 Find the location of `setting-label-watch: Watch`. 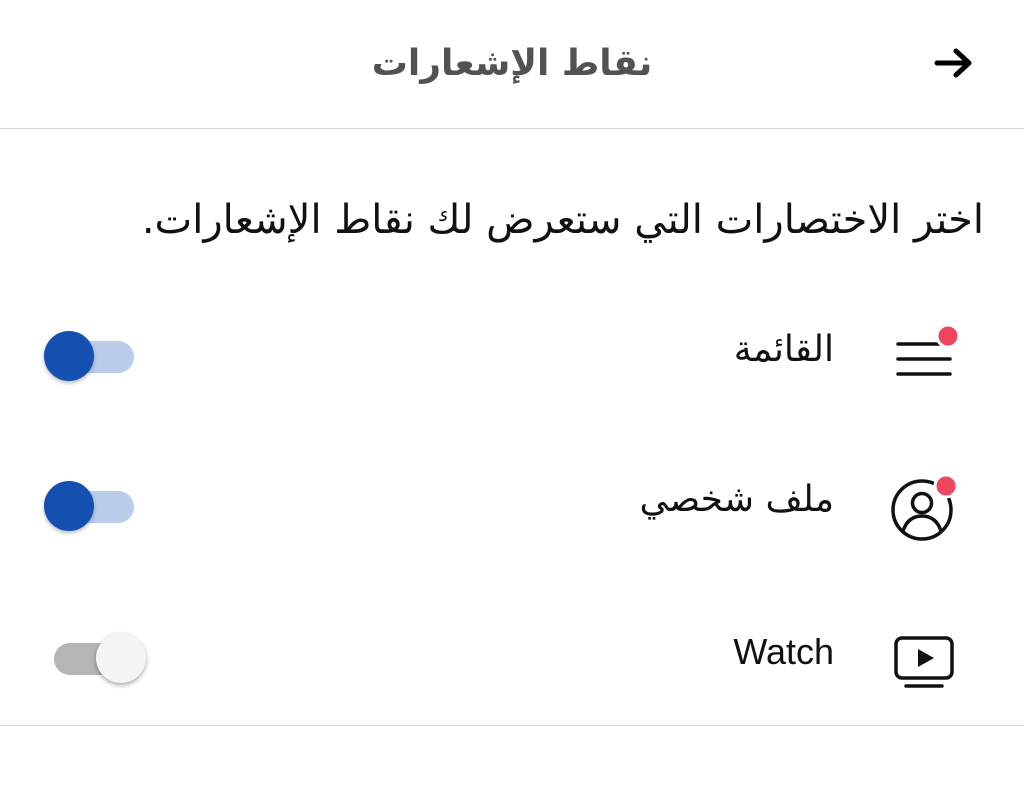

setting-label-watch: Watch is located at coordinates (783, 651).